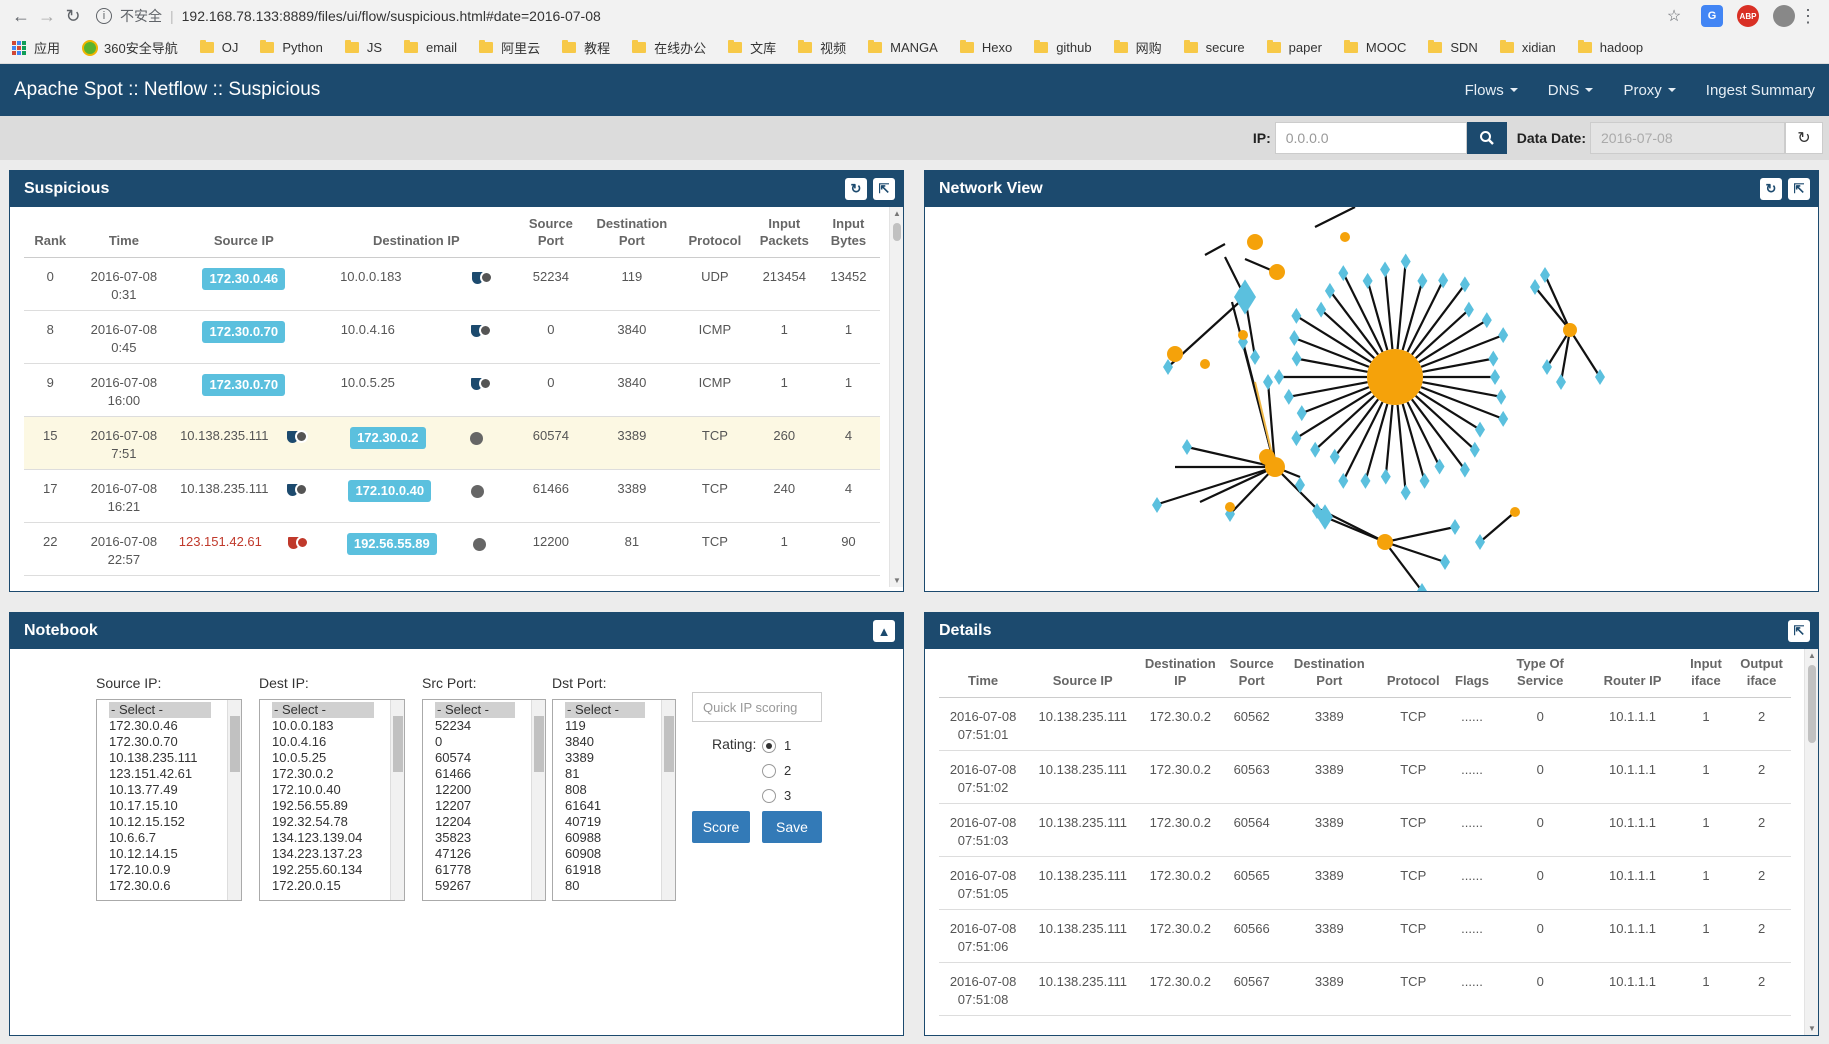 Image resolution: width=1829 pixels, height=1044 pixels. I want to click on bookmark-folder: OJ, so click(218, 47).